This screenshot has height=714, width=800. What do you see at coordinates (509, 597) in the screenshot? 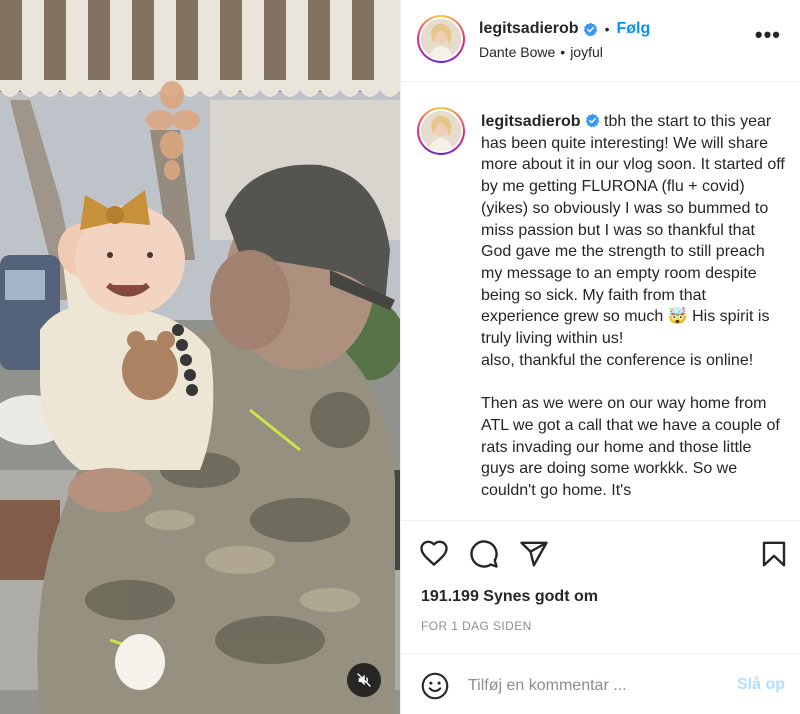
I see `like-count: 191.199 Synes godt om` at bounding box center [509, 597].